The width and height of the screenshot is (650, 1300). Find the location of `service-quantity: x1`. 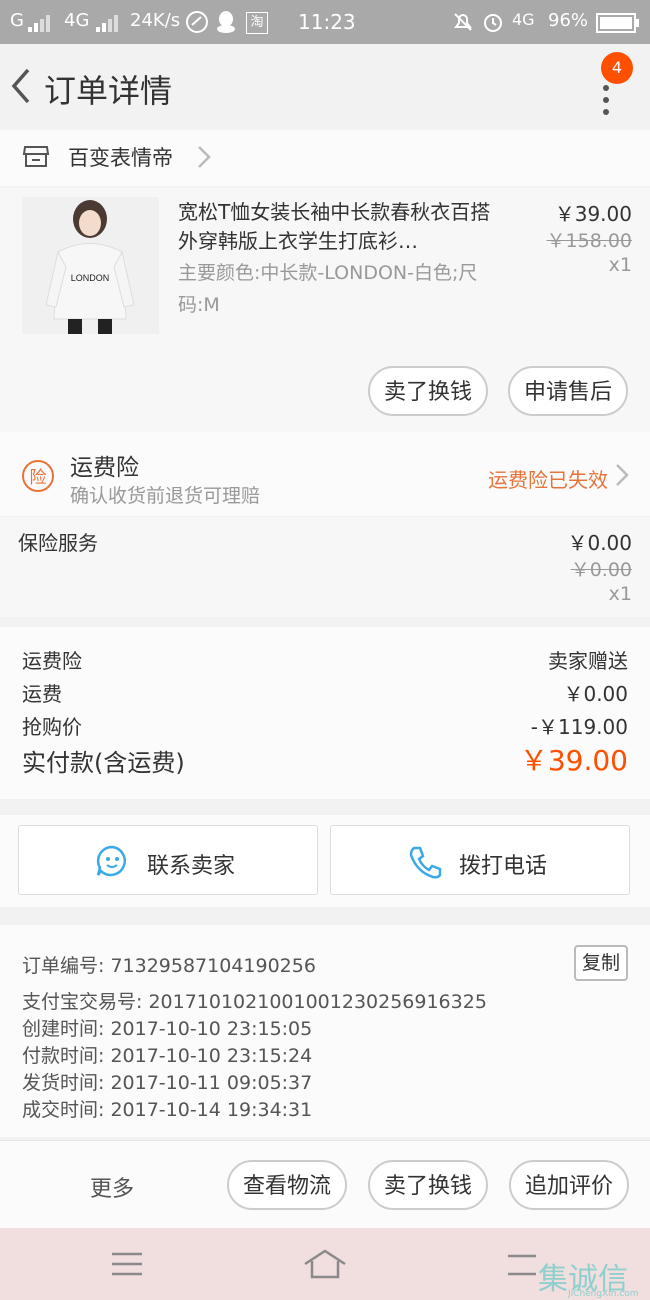

service-quantity: x1 is located at coordinates (620, 594).